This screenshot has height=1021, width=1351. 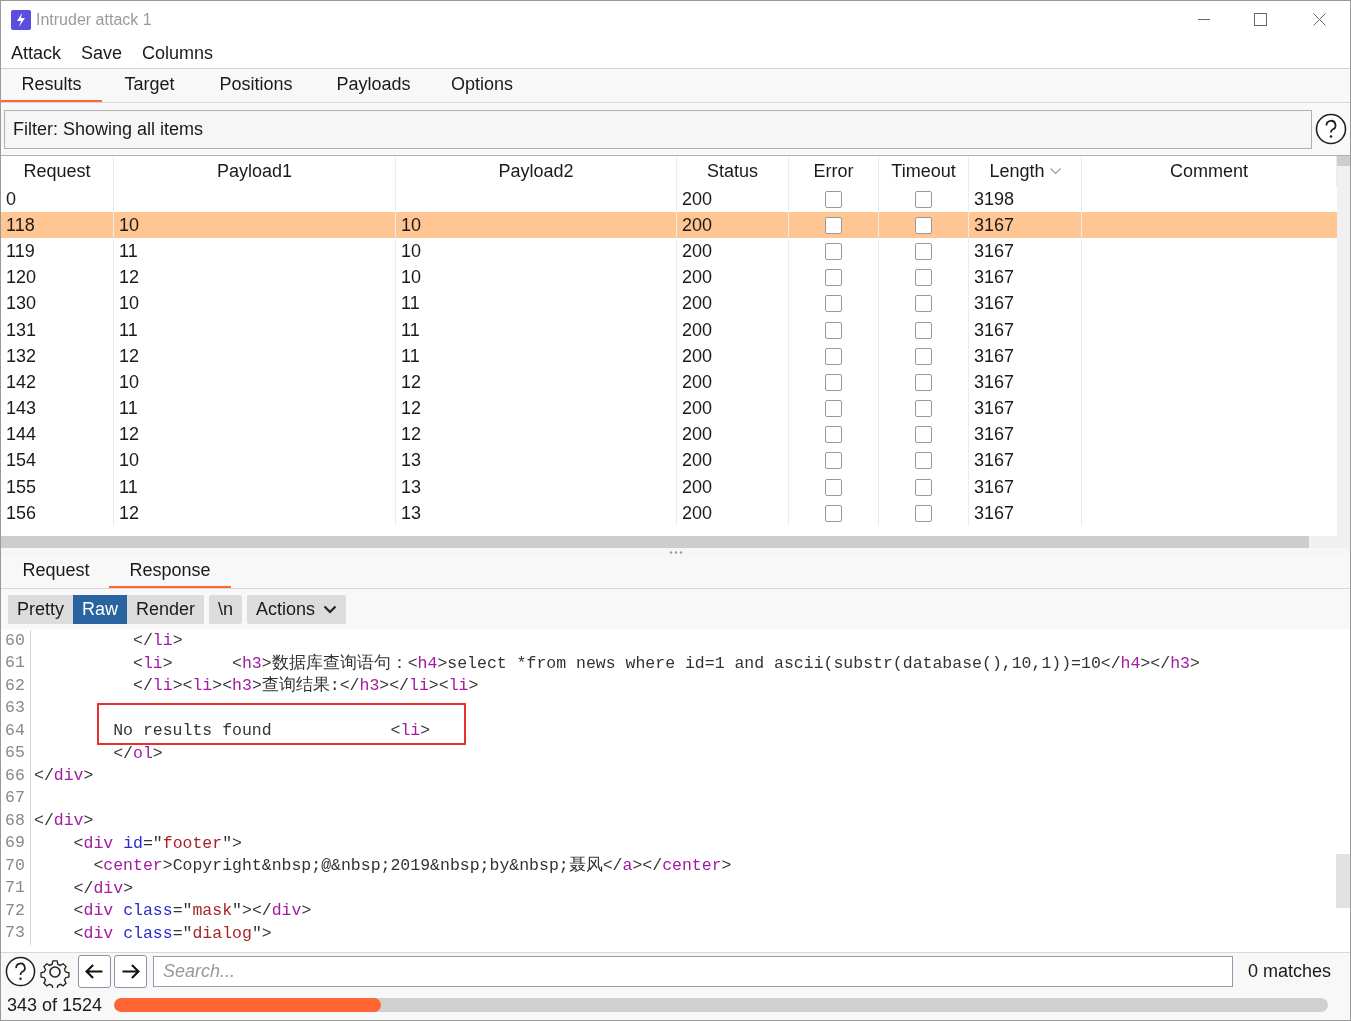 I want to click on code-line: <li> <h3>数据库查询语句：<h4>select *from news where id=1 and ascii(substr(database(),10,1))=10</h4></h3>, so click(x=666, y=663).